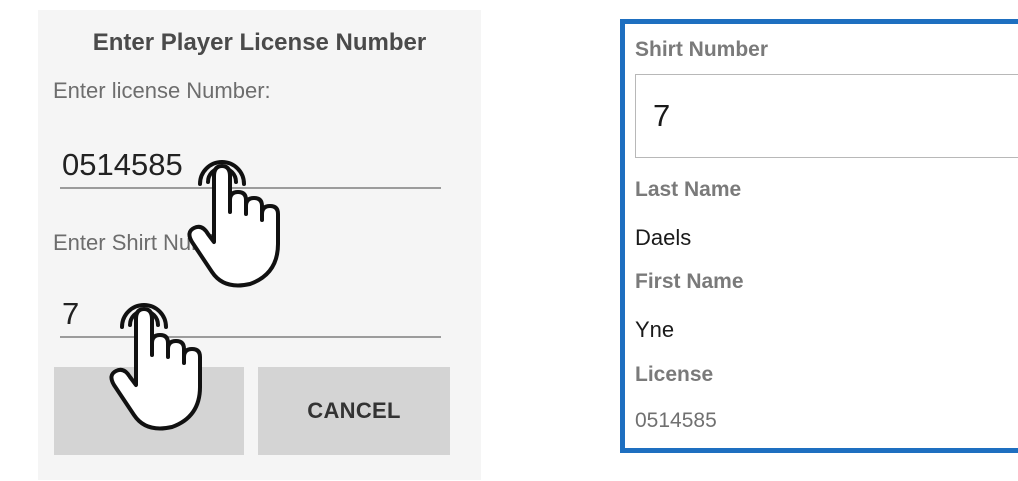  What do you see at coordinates (676, 420) in the screenshot?
I see `license-value: 0514585` at bounding box center [676, 420].